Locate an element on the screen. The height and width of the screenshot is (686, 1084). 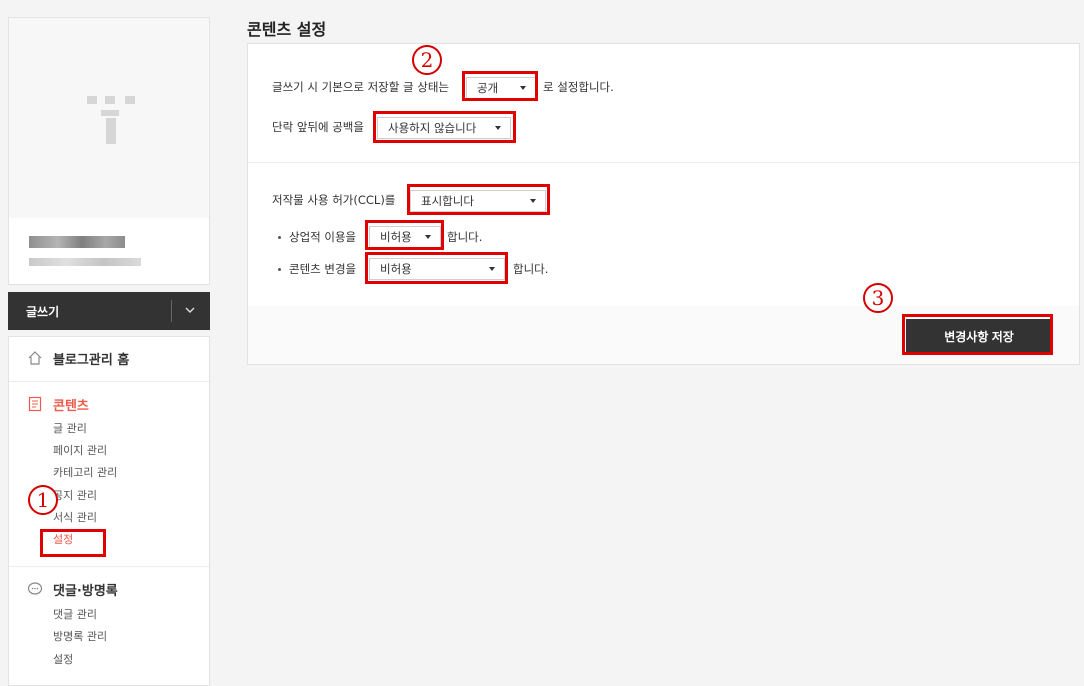
default-status-label: 글쓰기 시 기본으로 저장할 글 상태는 is located at coordinates (360, 87).